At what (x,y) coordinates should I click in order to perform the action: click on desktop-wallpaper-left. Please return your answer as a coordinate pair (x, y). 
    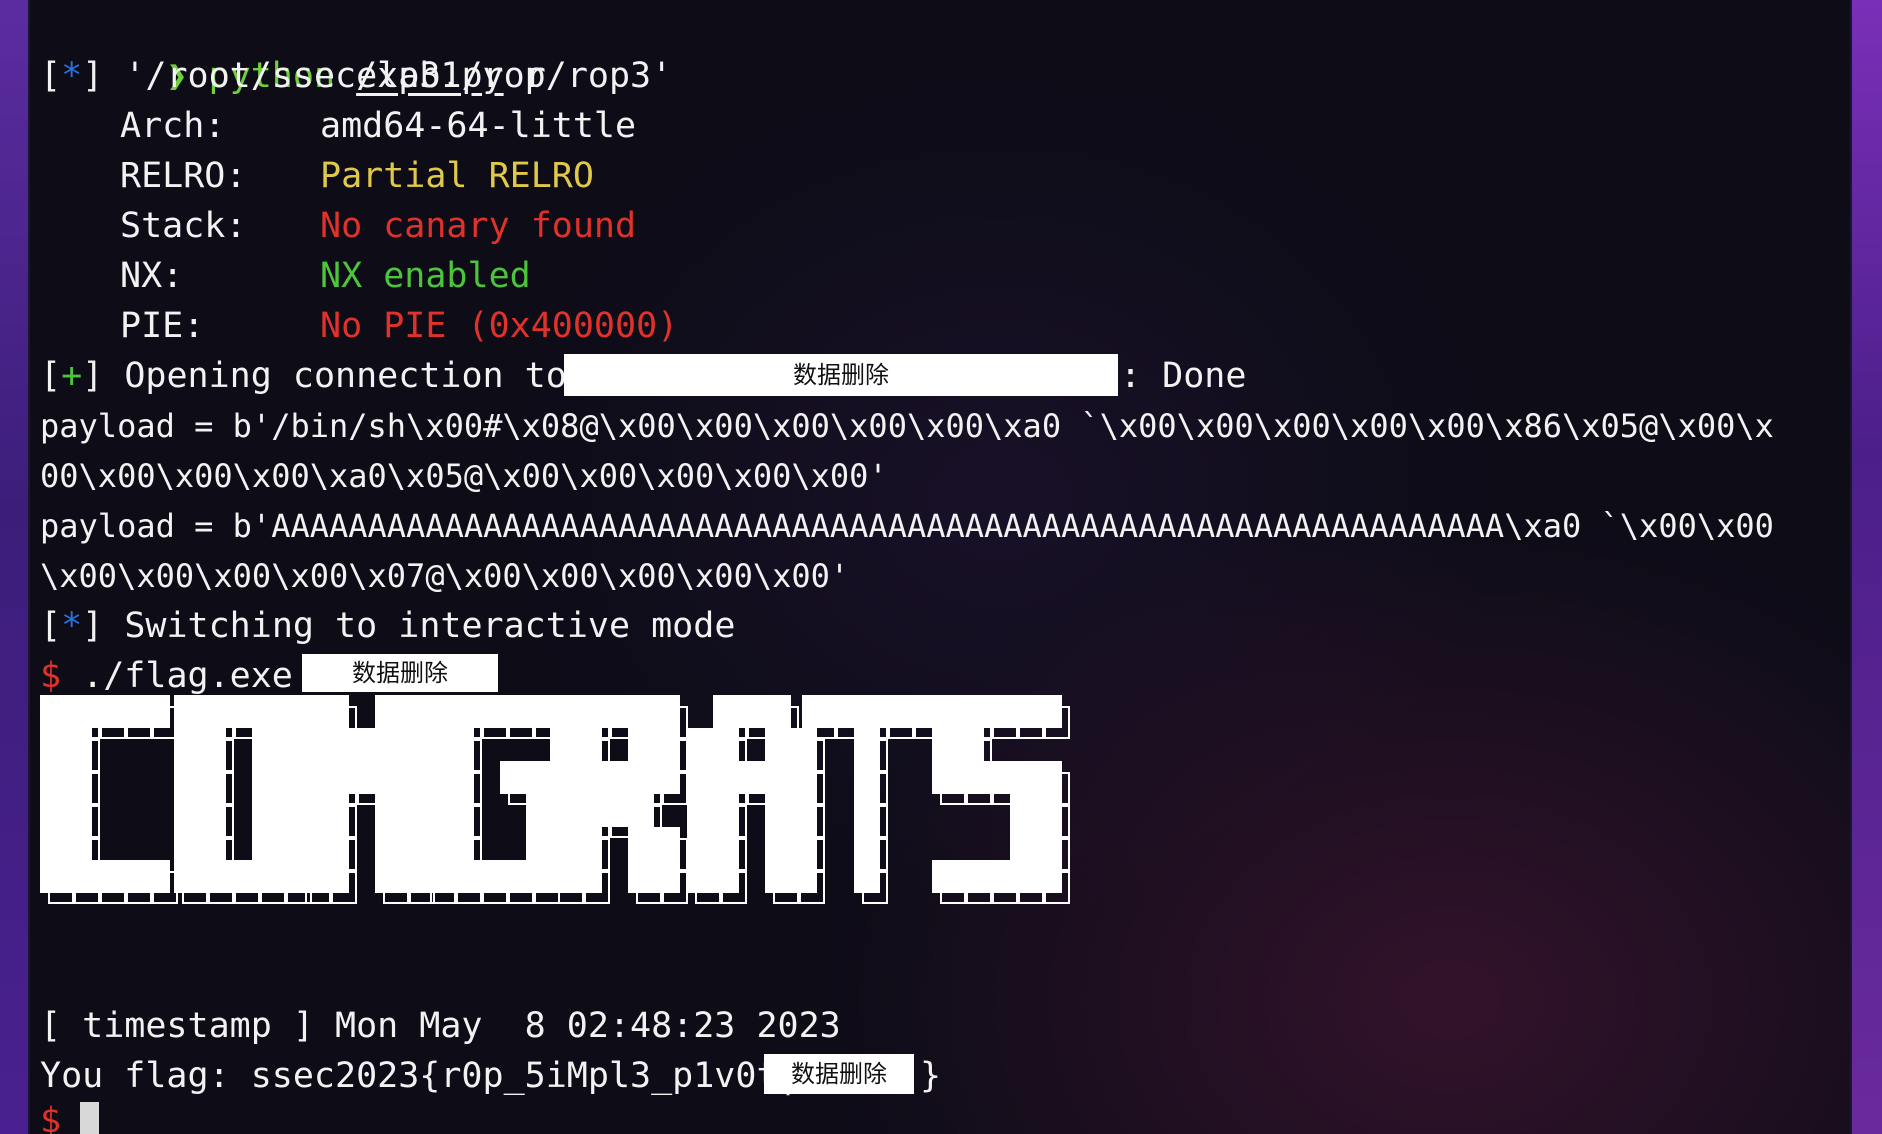
    Looking at the image, I should click on (15, 567).